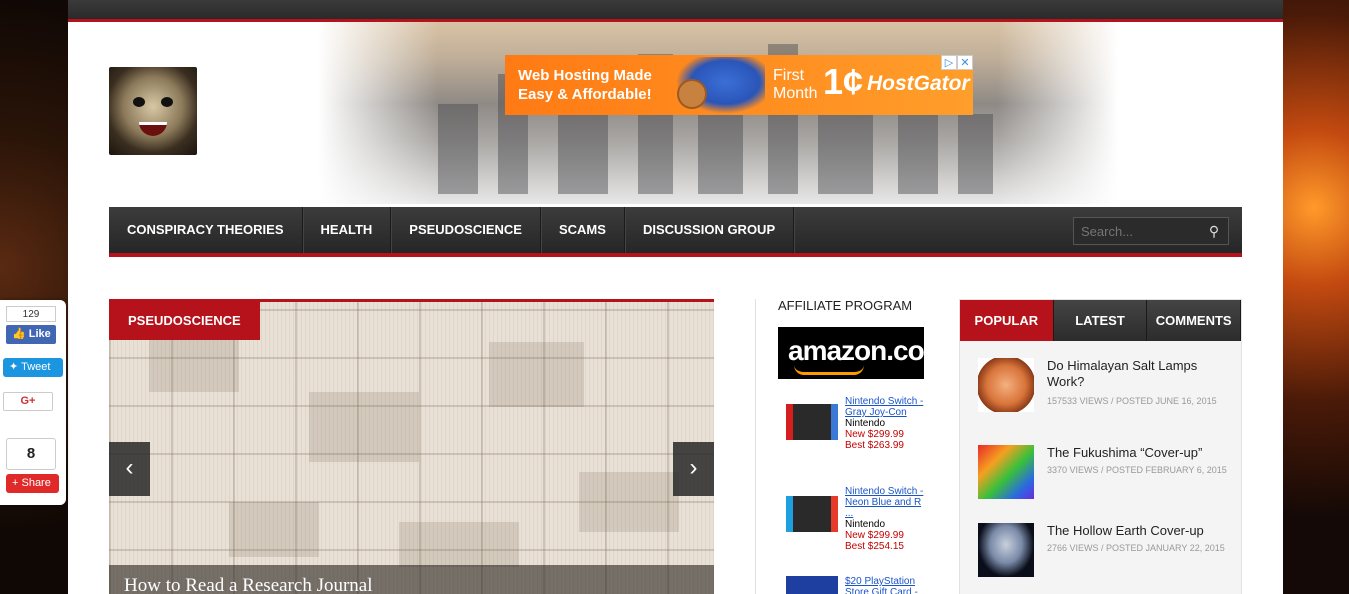 This screenshot has height=594, width=1349. What do you see at coordinates (31, 314) in the screenshot?
I see `facebook-like-count: 129` at bounding box center [31, 314].